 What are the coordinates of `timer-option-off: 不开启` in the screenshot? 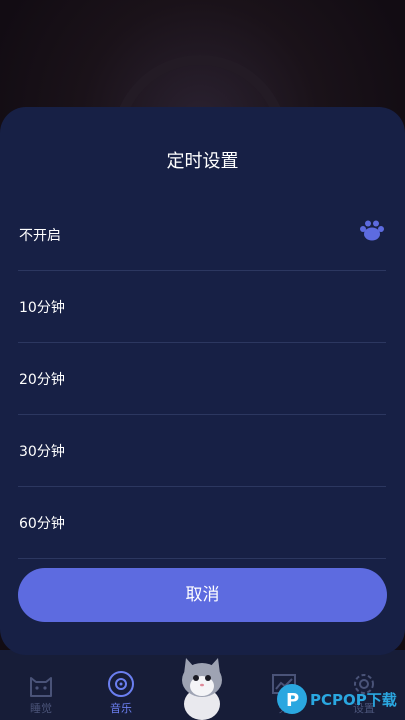 It's located at (202, 235).